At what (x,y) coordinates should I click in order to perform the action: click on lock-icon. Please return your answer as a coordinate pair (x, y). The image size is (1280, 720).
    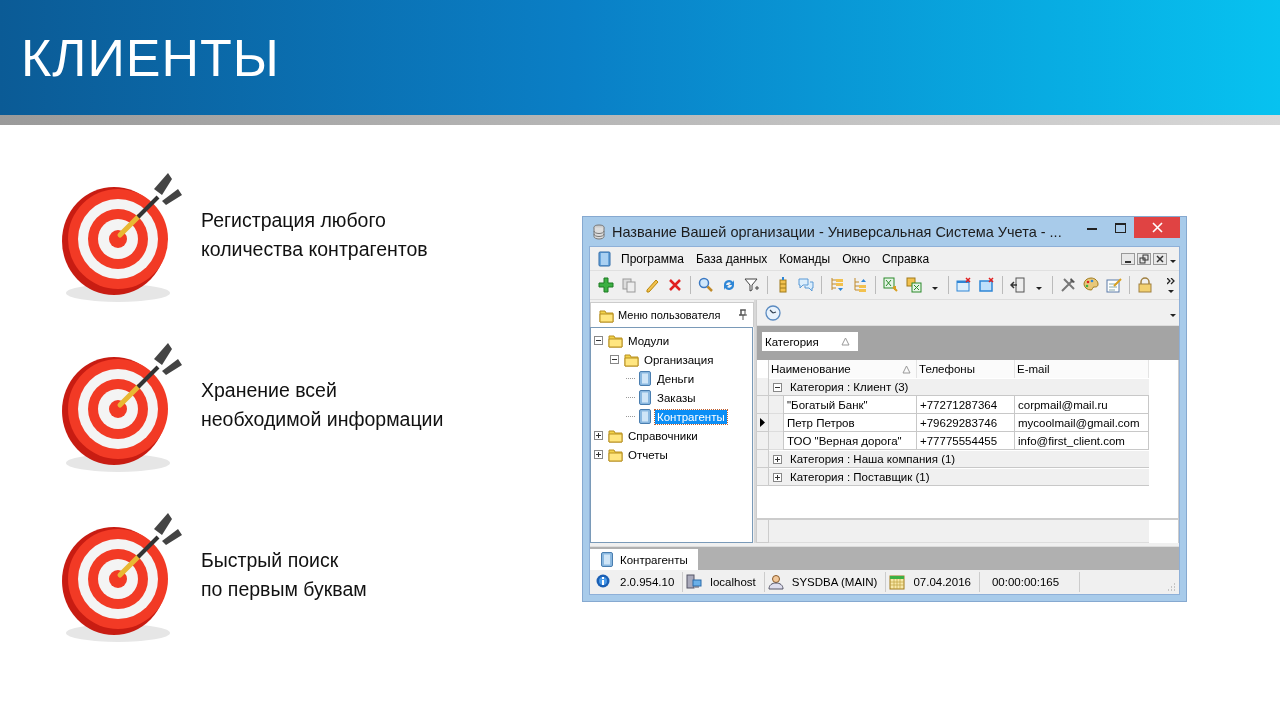
    Looking at the image, I should click on (1145, 285).